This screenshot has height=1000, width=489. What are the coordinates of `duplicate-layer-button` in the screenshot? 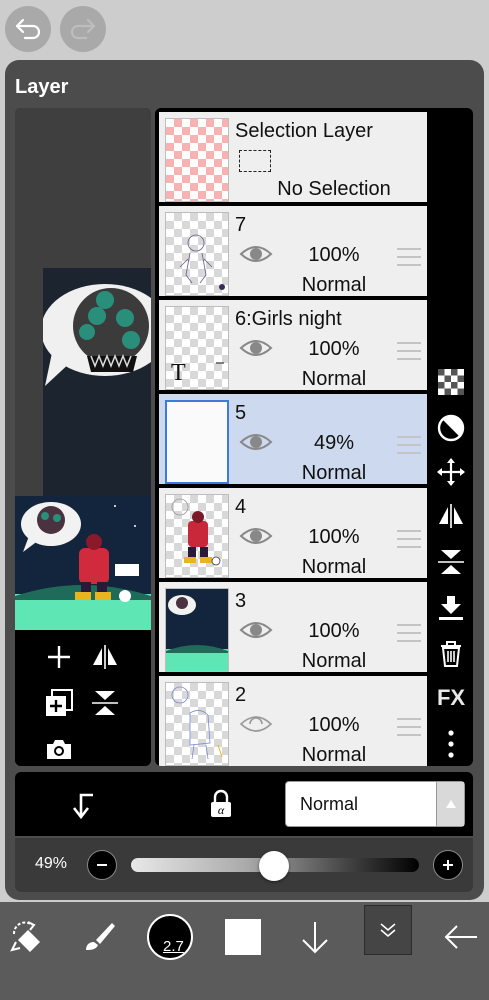 It's located at (59, 703).